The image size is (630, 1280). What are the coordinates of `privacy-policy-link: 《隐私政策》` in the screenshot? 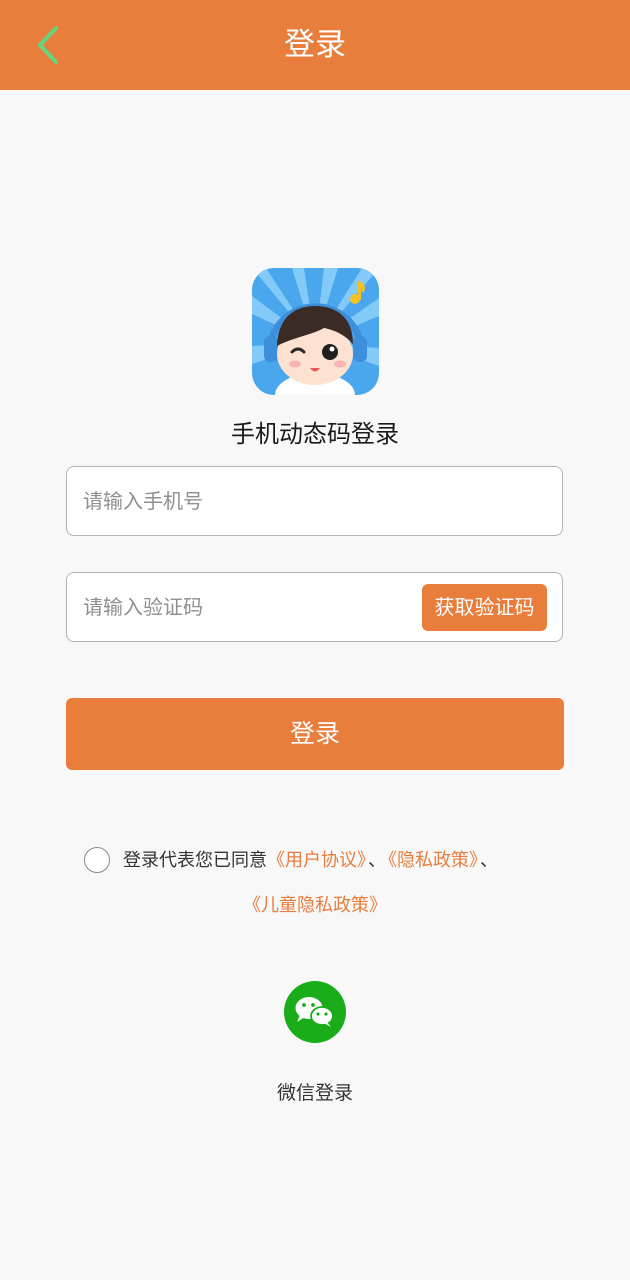 It's located at (433, 860).